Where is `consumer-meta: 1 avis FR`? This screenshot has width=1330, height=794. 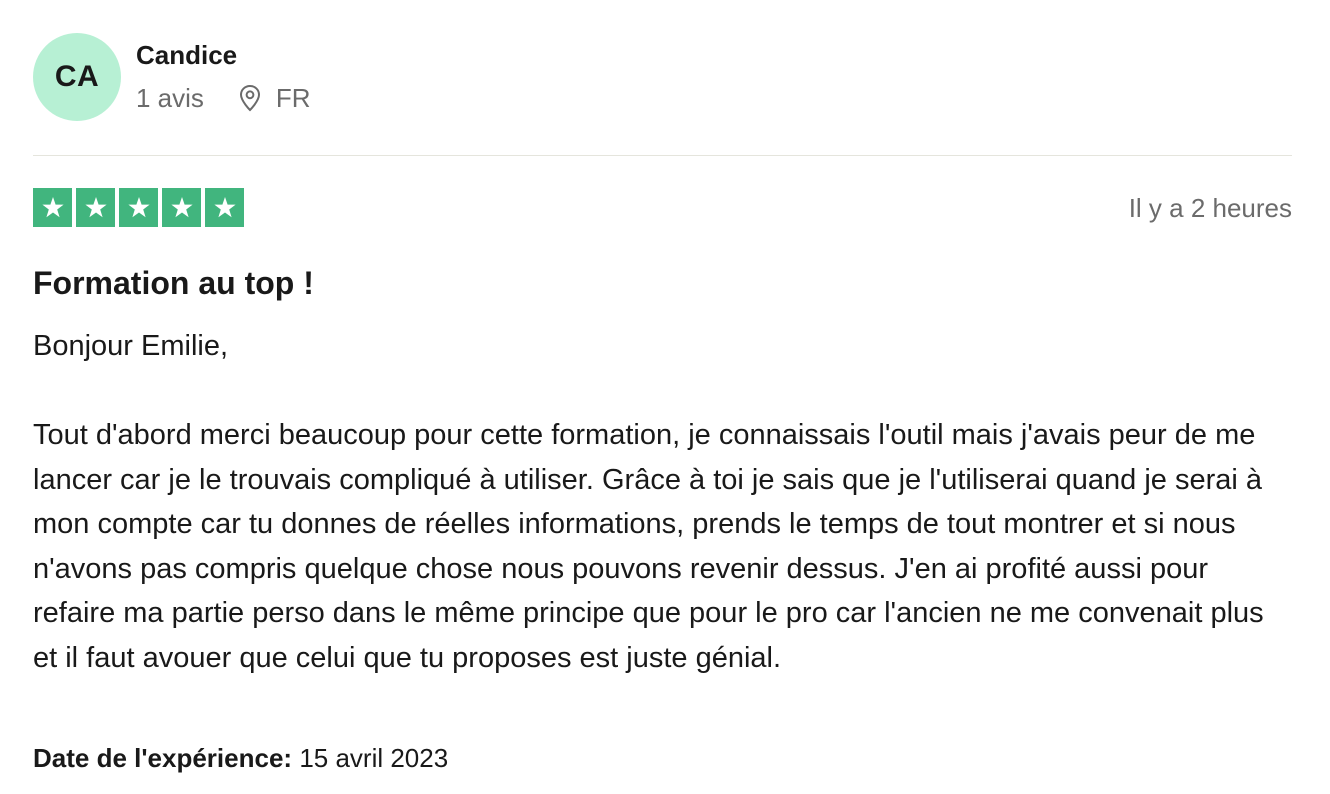
consumer-meta: 1 avis FR is located at coordinates (223, 98).